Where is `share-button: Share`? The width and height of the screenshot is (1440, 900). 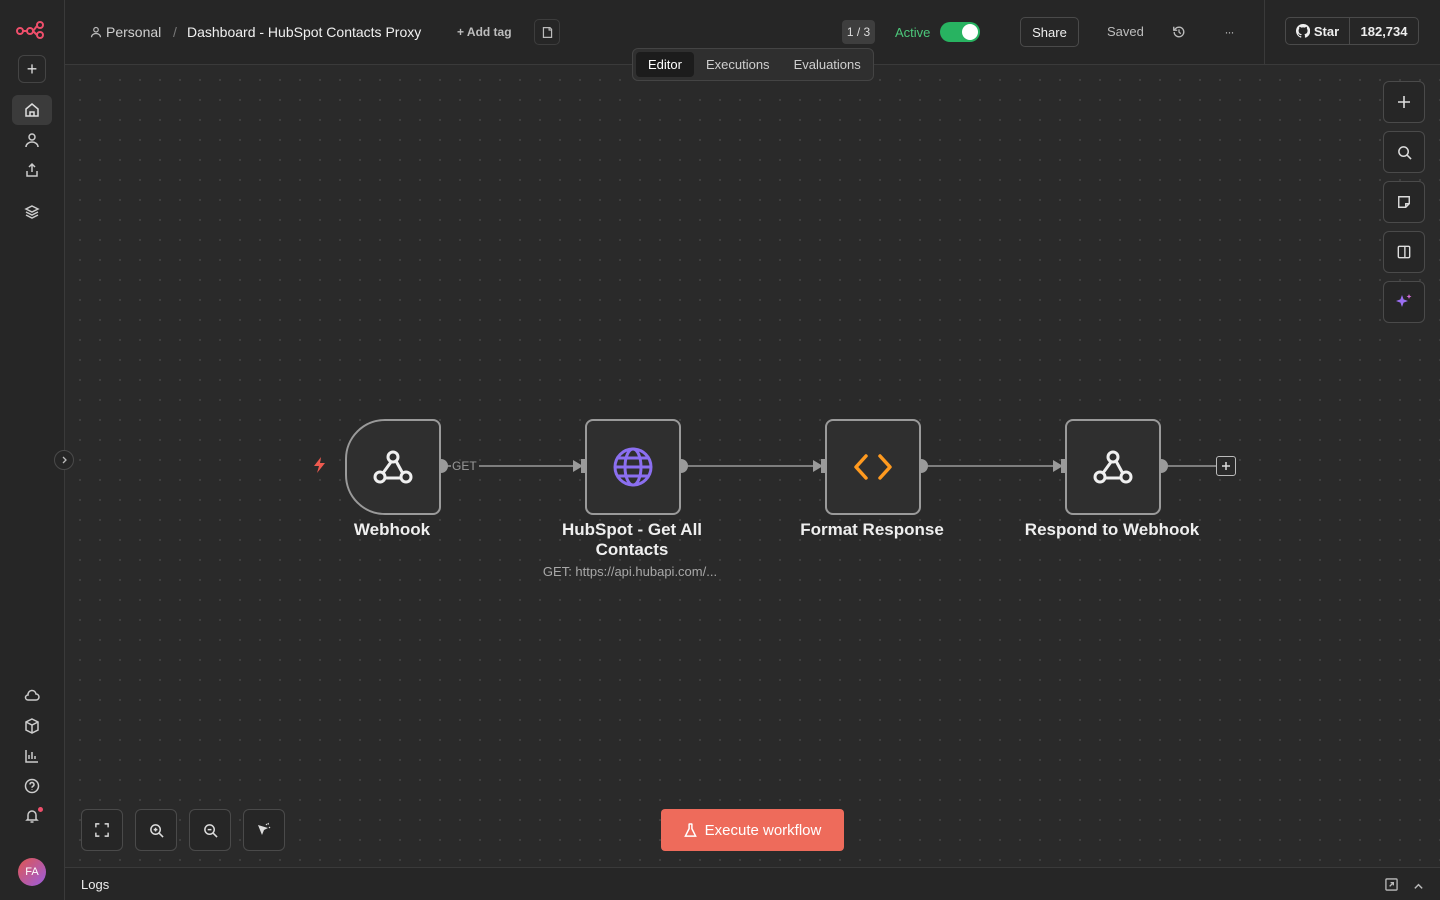
share-button: Share is located at coordinates (1049, 32).